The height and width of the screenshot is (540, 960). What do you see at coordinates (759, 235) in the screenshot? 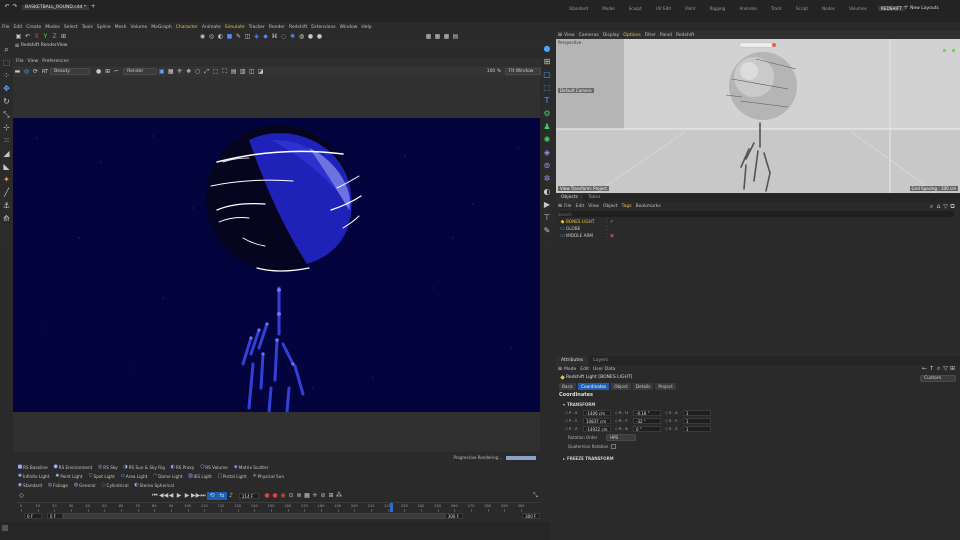
I see `object-row-middle-arm: ▭ MIDDLE ARM ⁚ ◉` at bounding box center [759, 235].